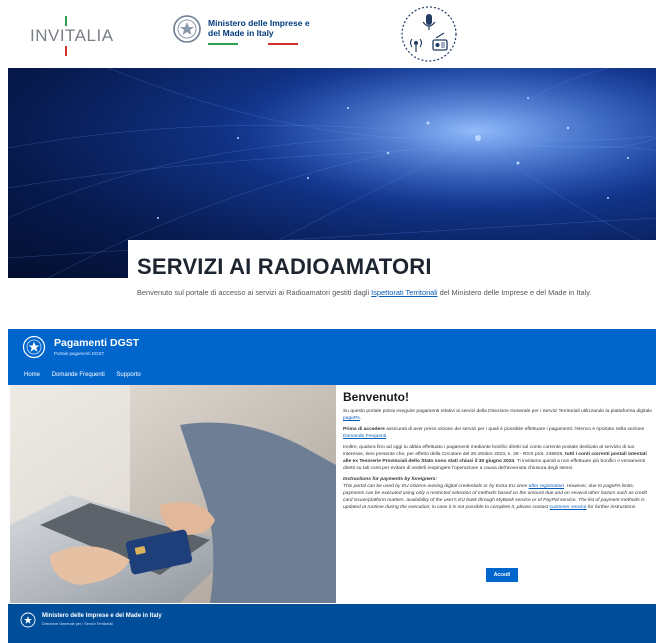  Describe the element at coordinates (32, 375) in the screenshot. I see `nav-home: Home` at that location.